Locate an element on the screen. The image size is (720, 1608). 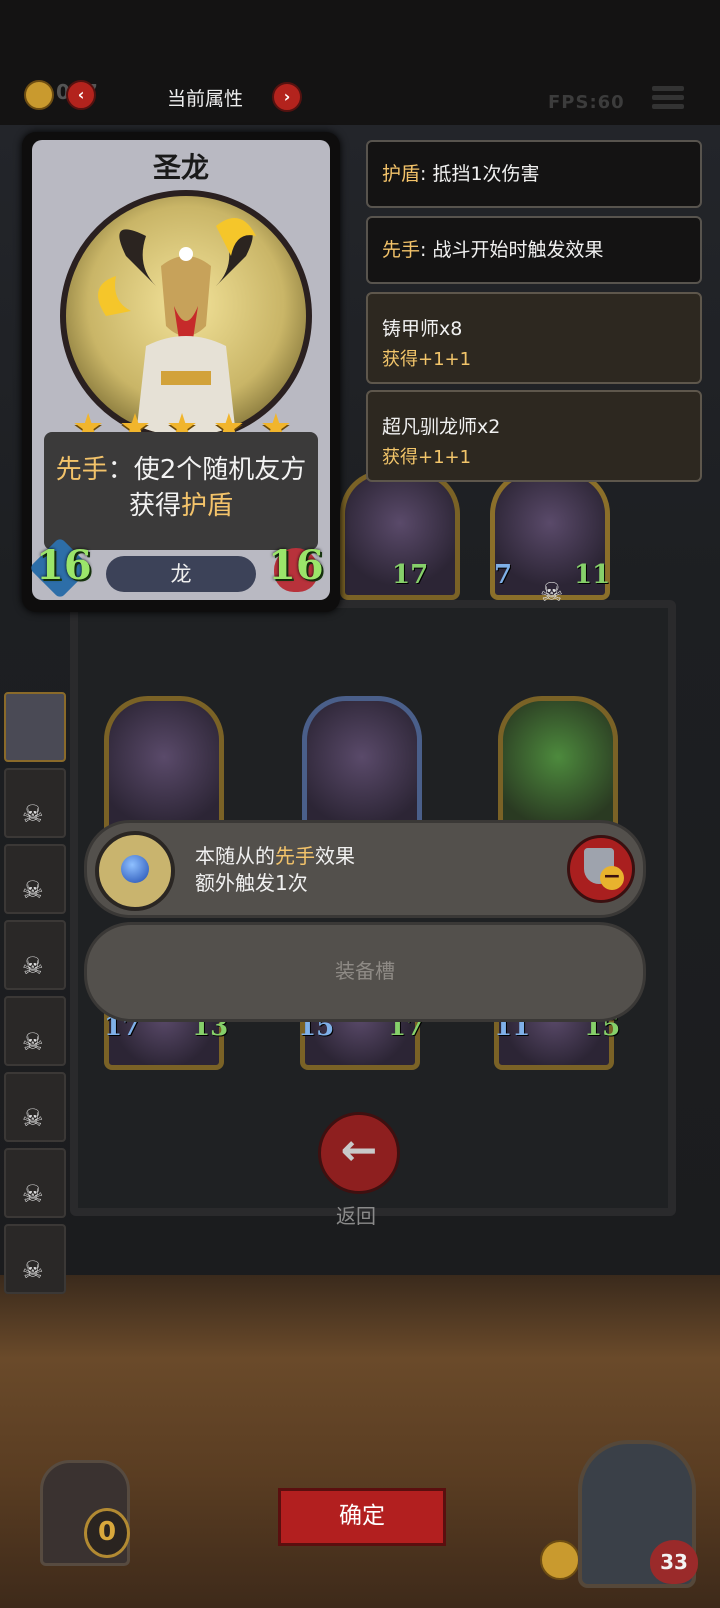
page-title: 当前属性 is located at coordinates (204, 99).